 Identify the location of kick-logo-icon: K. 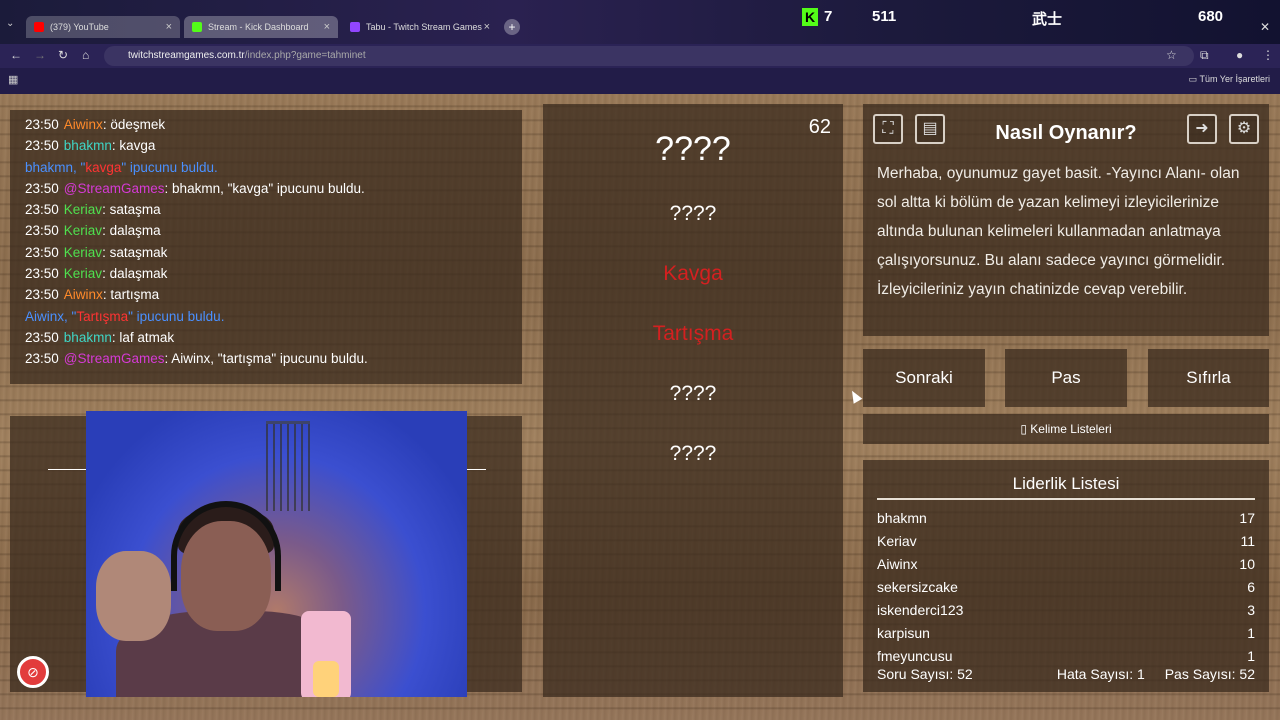
(810, 17).